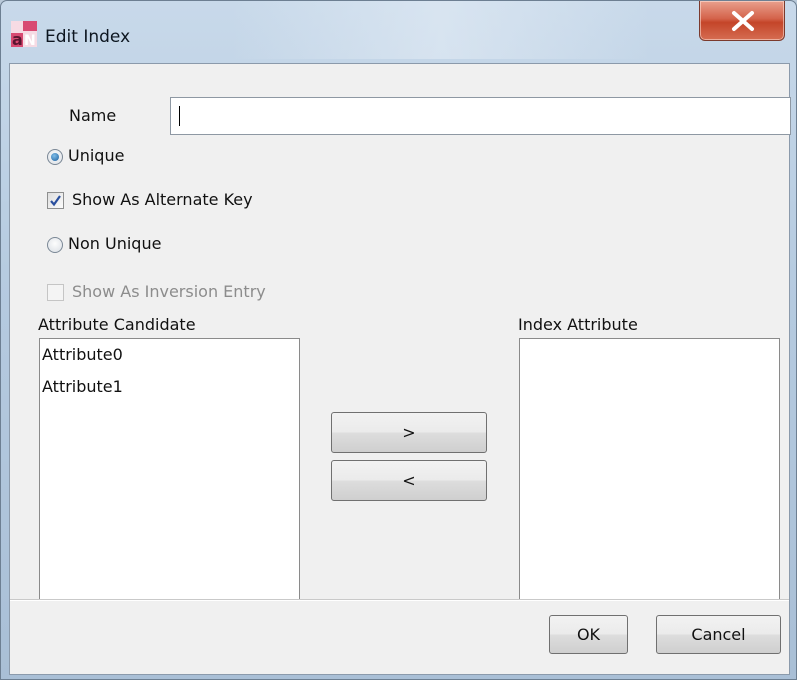 This screenshot has height=680, width=797. I want to click on window-title: Edit Index, so click(88, 37).